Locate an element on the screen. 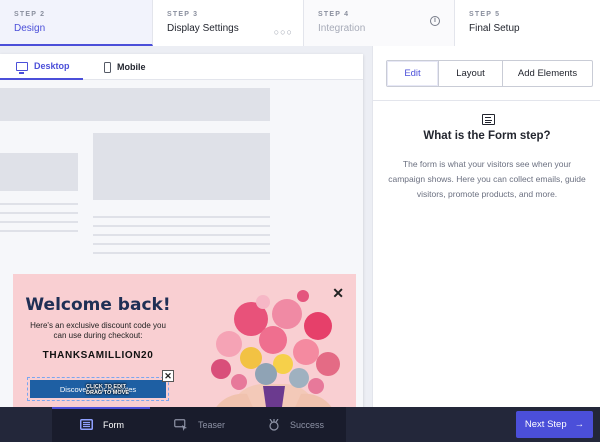 The image size is (600, 442). step-title: Design is located at coordinates (30, 28).